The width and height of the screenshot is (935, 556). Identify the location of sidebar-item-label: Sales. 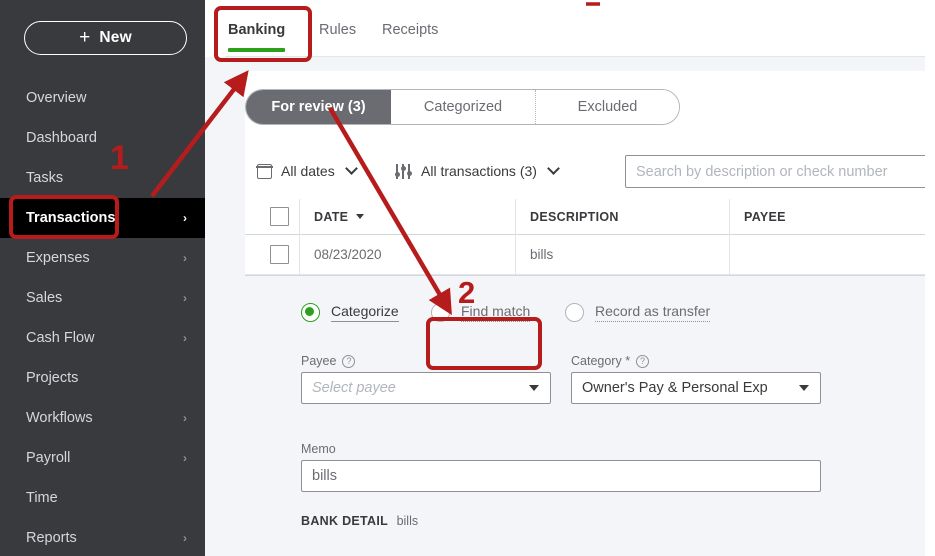
(44, 298).